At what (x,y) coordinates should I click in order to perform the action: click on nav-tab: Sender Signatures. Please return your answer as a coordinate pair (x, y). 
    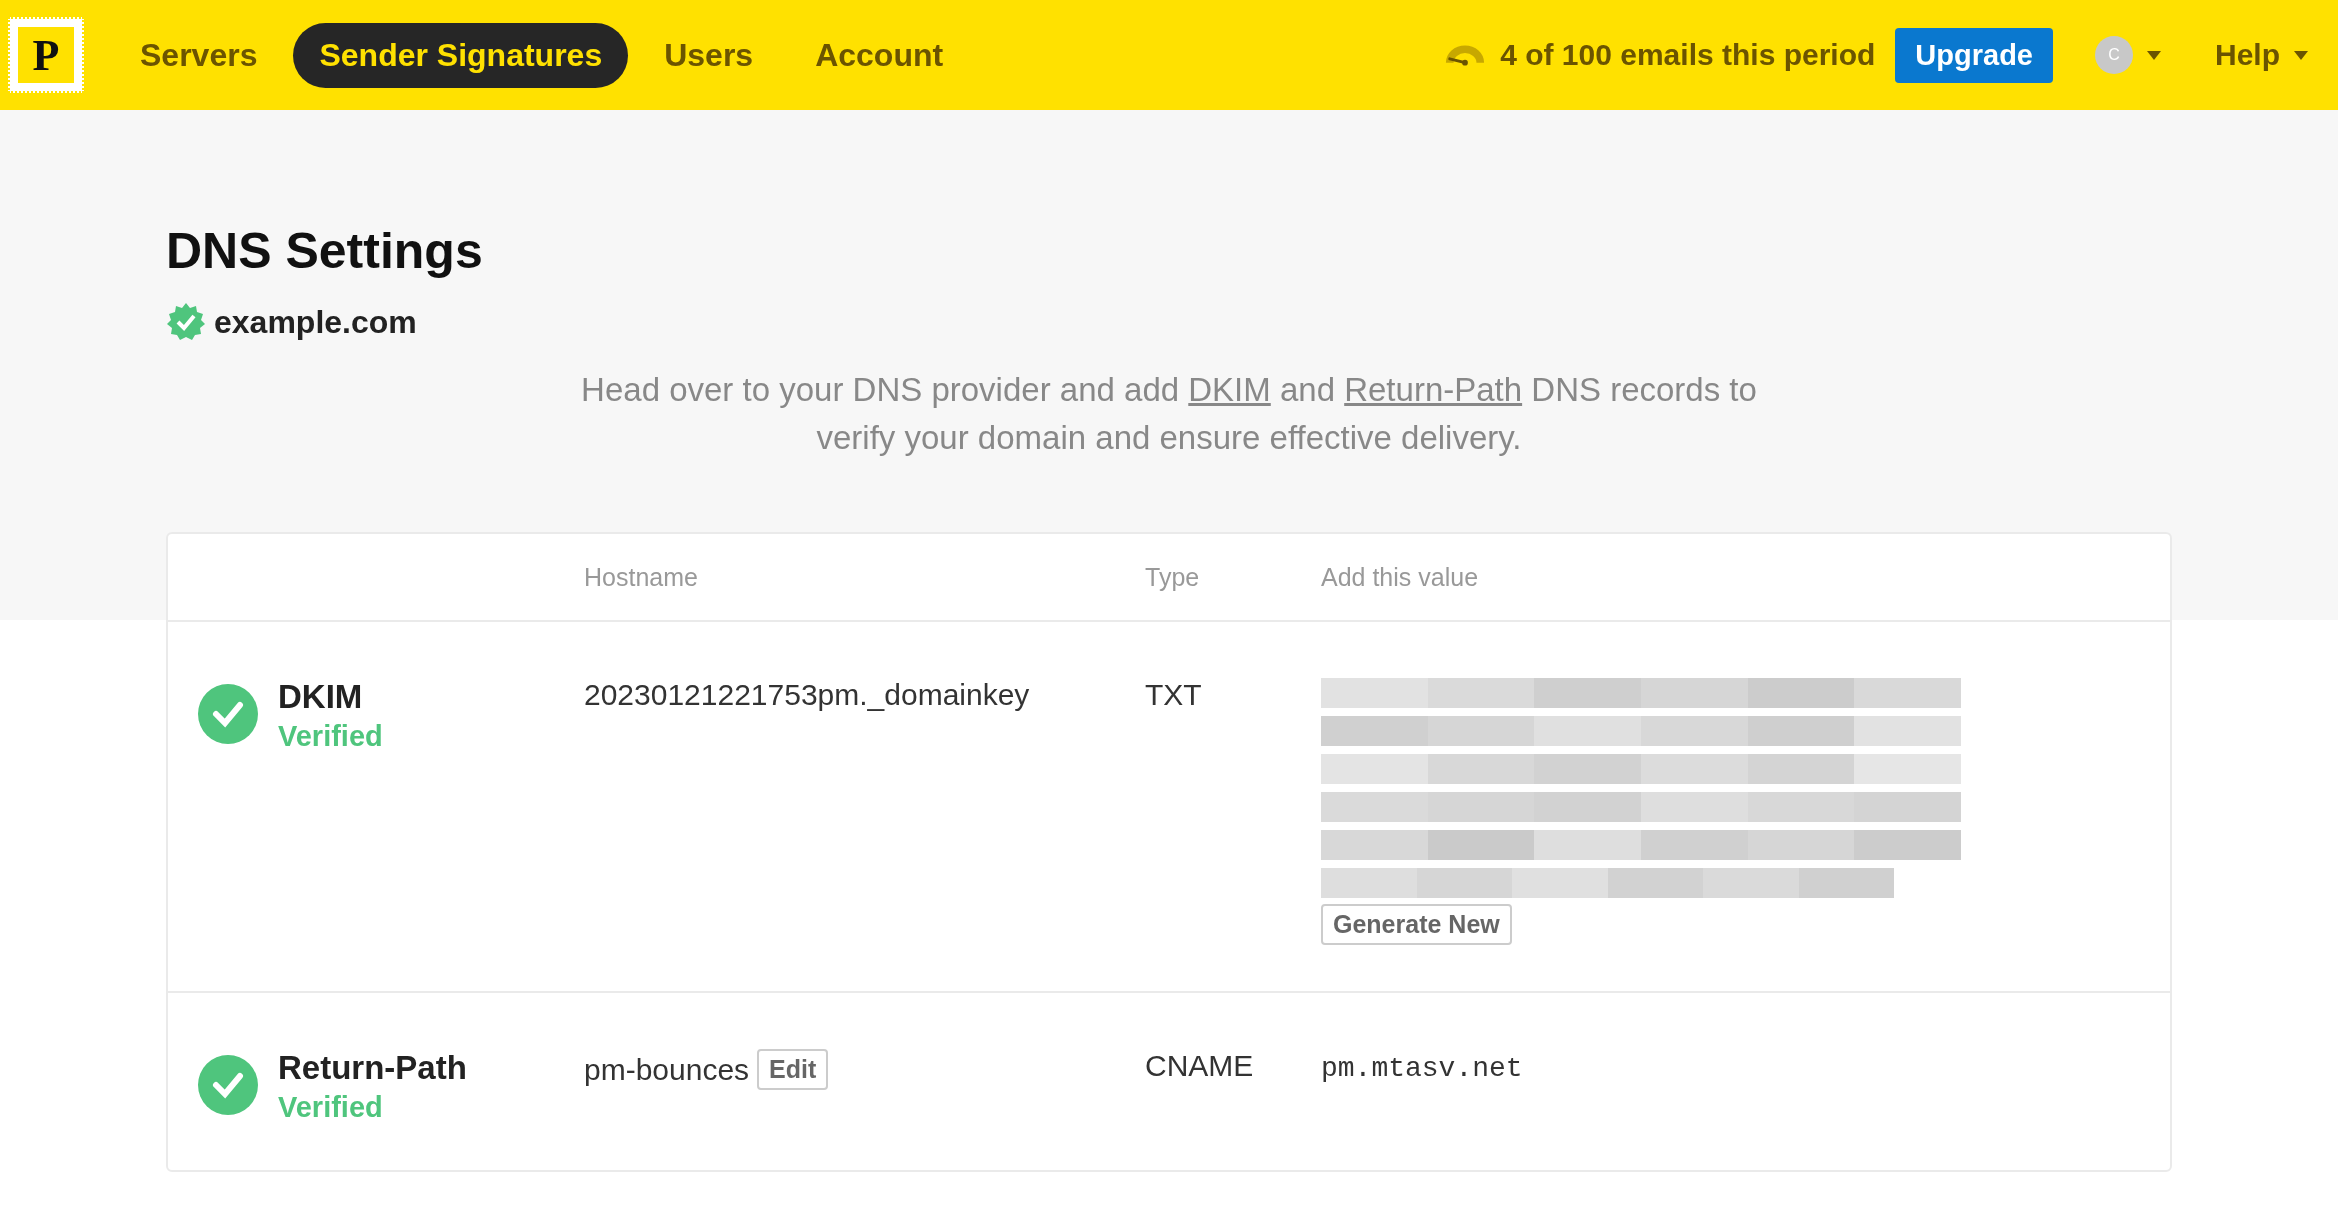
    Looking at the image, I should click on (461, 55).